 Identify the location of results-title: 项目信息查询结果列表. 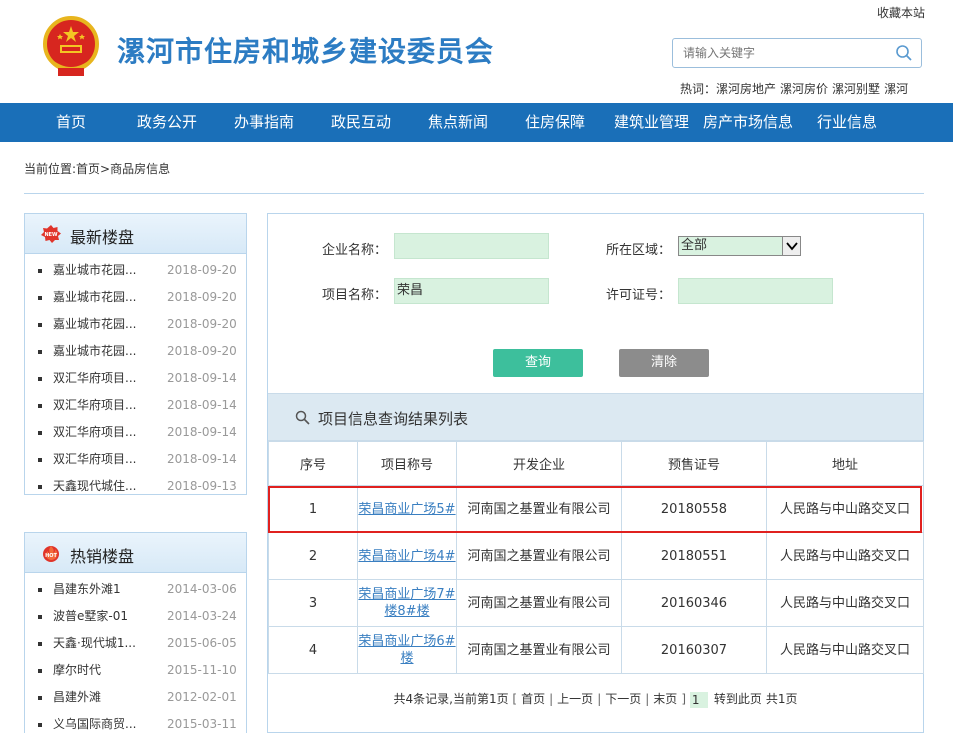
(393, 419).